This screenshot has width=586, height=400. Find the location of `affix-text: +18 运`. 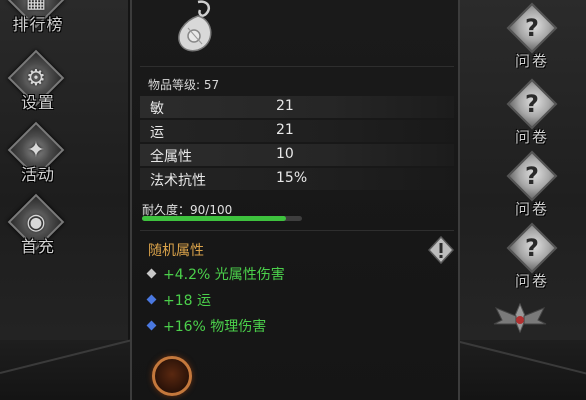

affix-text: +18 运 is located at coordinates (187, 301).